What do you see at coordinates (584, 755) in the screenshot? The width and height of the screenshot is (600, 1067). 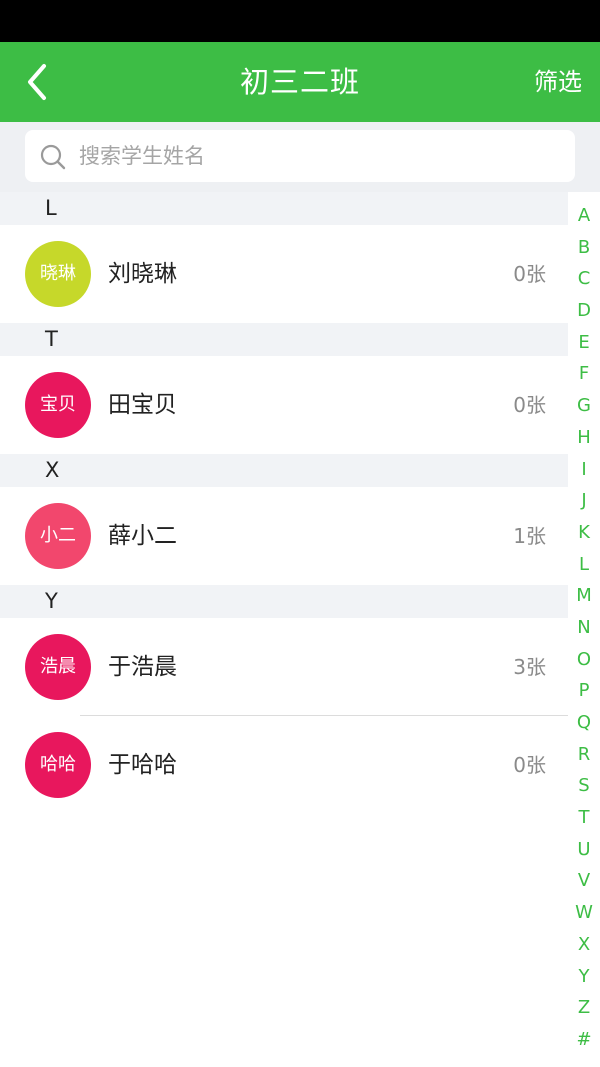 I see `index-letter-r: R` at bounding box center [584, 755].